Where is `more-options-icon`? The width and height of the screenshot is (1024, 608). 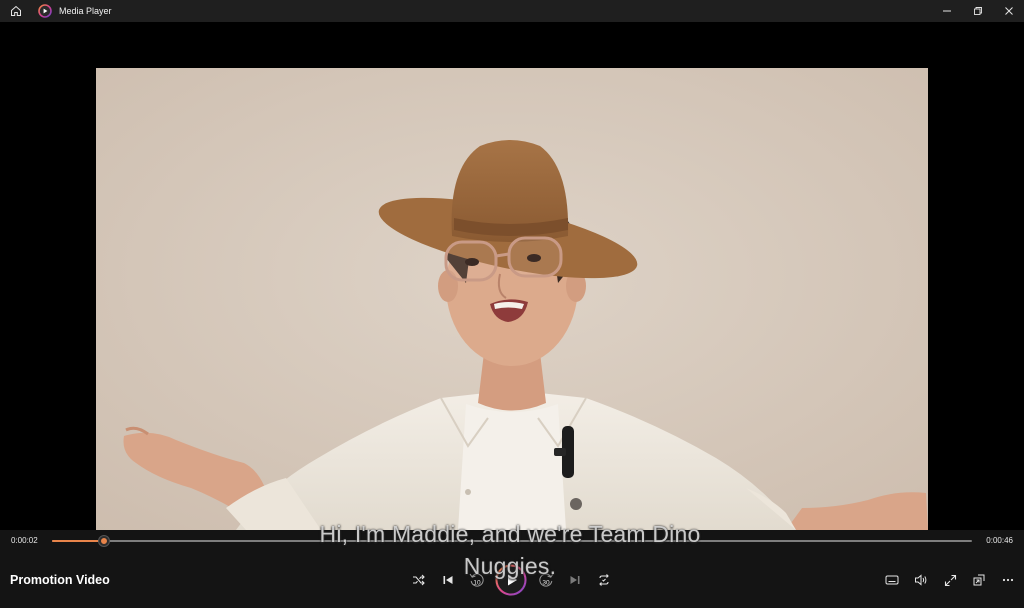
more-options-icon is located at coordinates (1008, 580).